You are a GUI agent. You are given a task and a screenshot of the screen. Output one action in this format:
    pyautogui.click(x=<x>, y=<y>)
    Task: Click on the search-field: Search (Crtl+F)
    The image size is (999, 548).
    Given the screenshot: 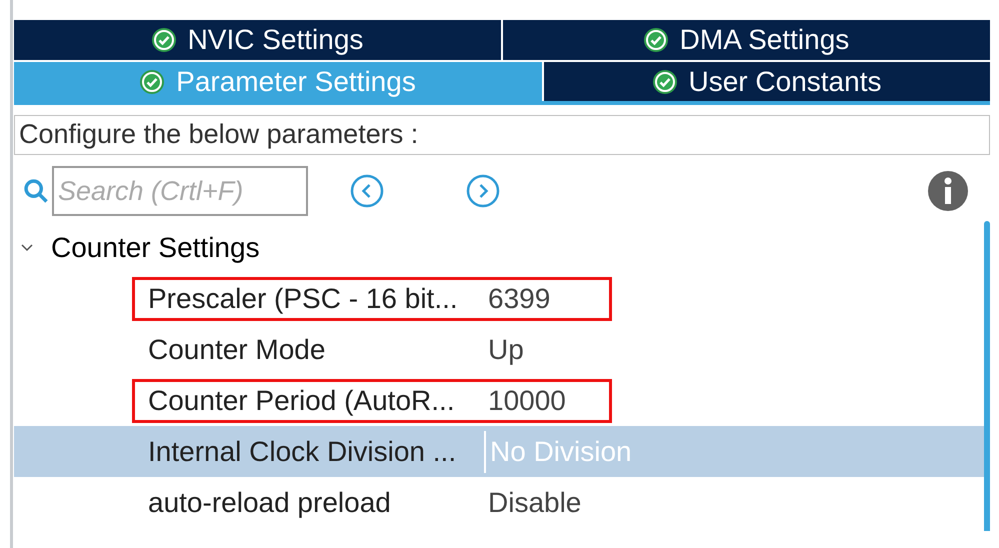 What is the action you would take?
    pyautogui.click(x=180, y=191)
    